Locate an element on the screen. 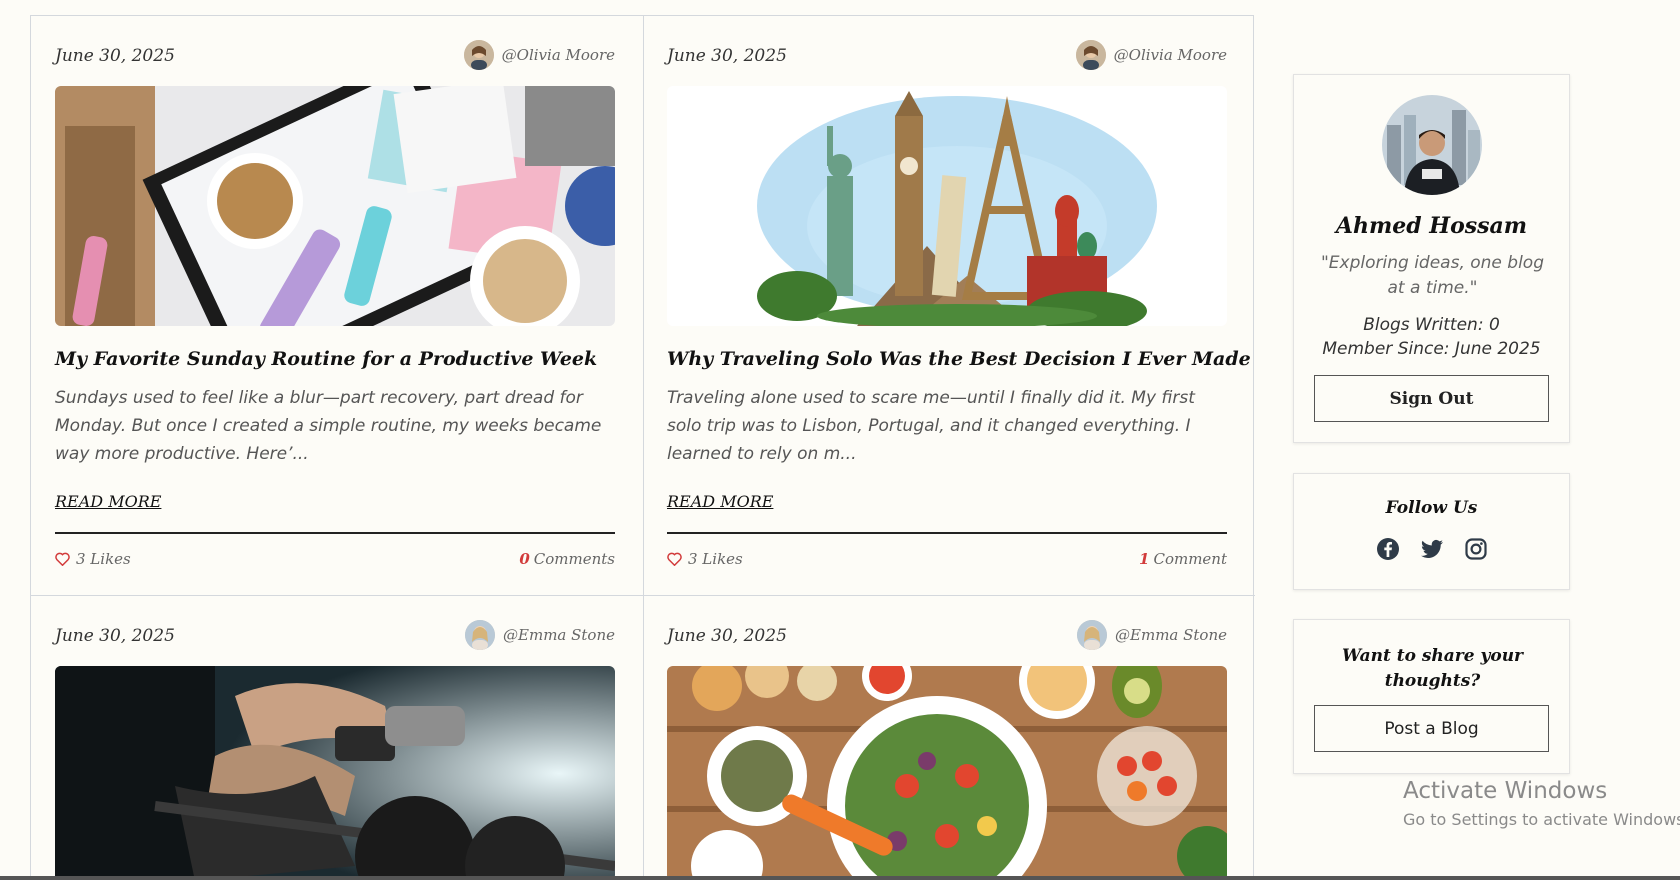 The image size is (1680, 880). post-blog-button: Post a Blog is located at coordinates (1431, 728).